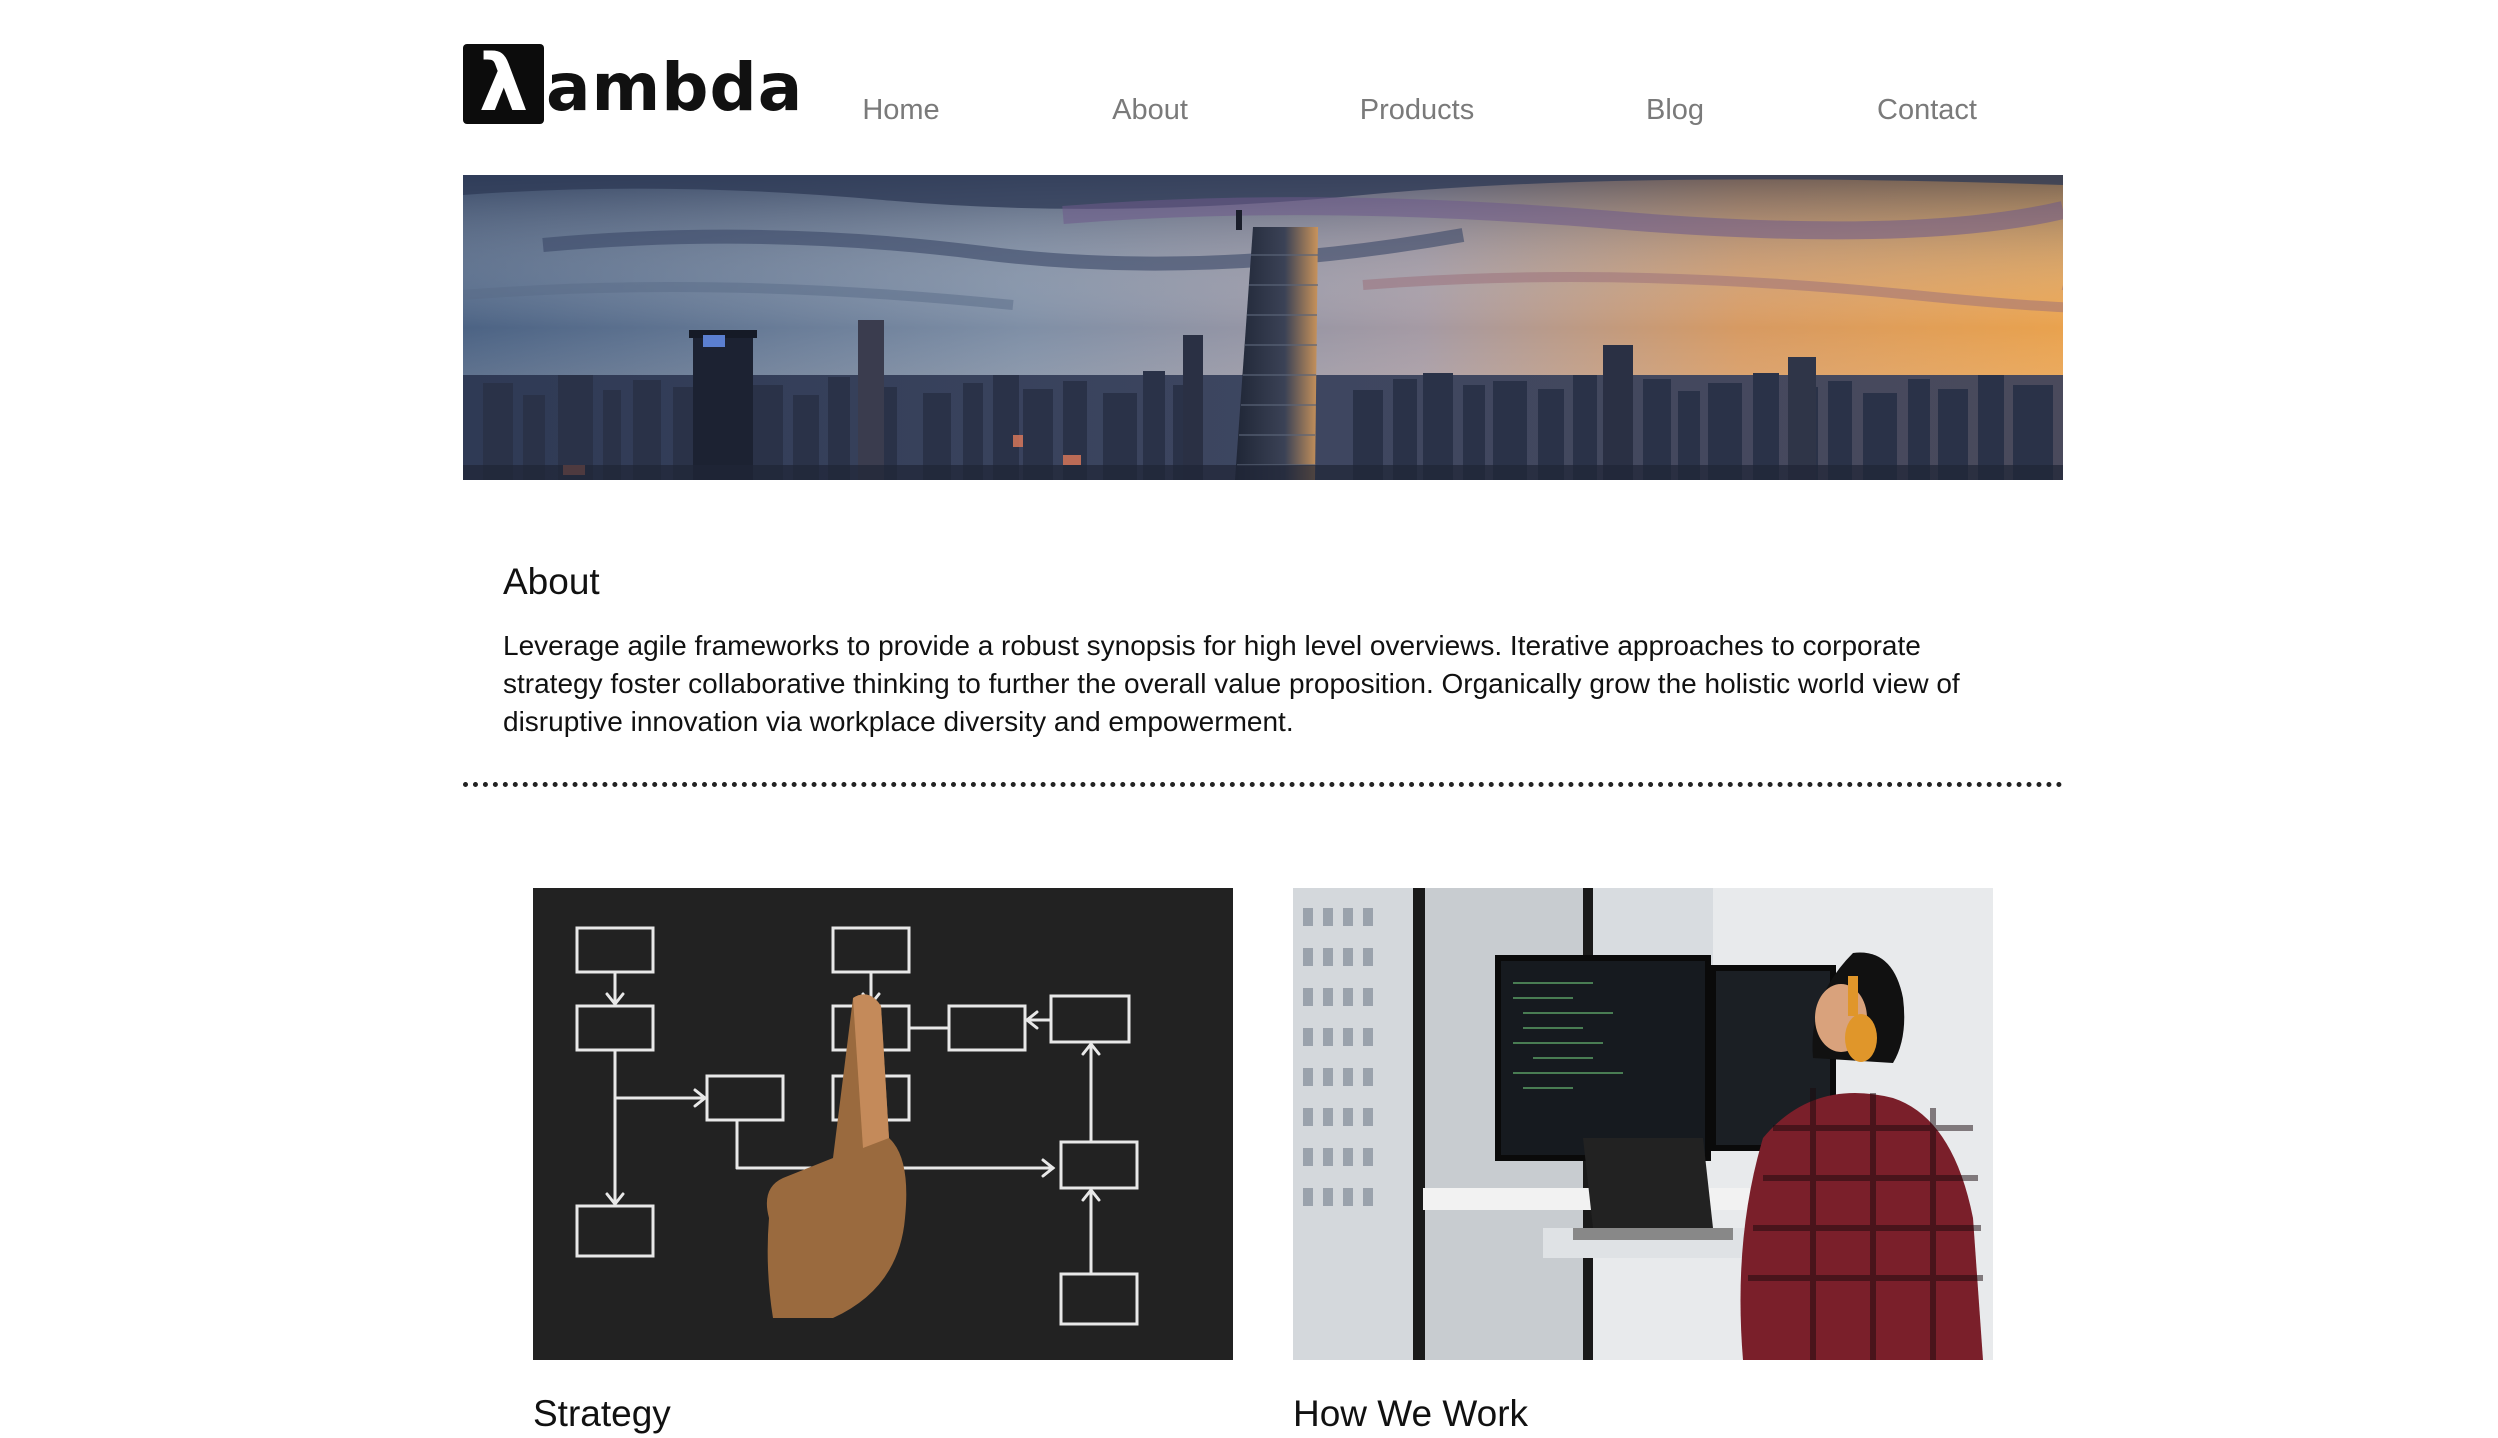 This screenshot has height=1438, width=2498. I want to click on nav-about: About, so click(1150, 110).